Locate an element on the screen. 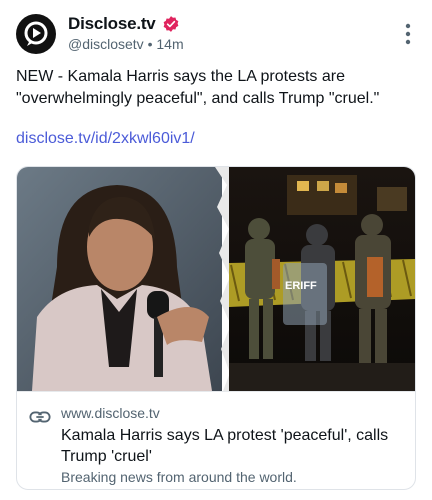  post-time: 14m is located at coordinates (169, 44).